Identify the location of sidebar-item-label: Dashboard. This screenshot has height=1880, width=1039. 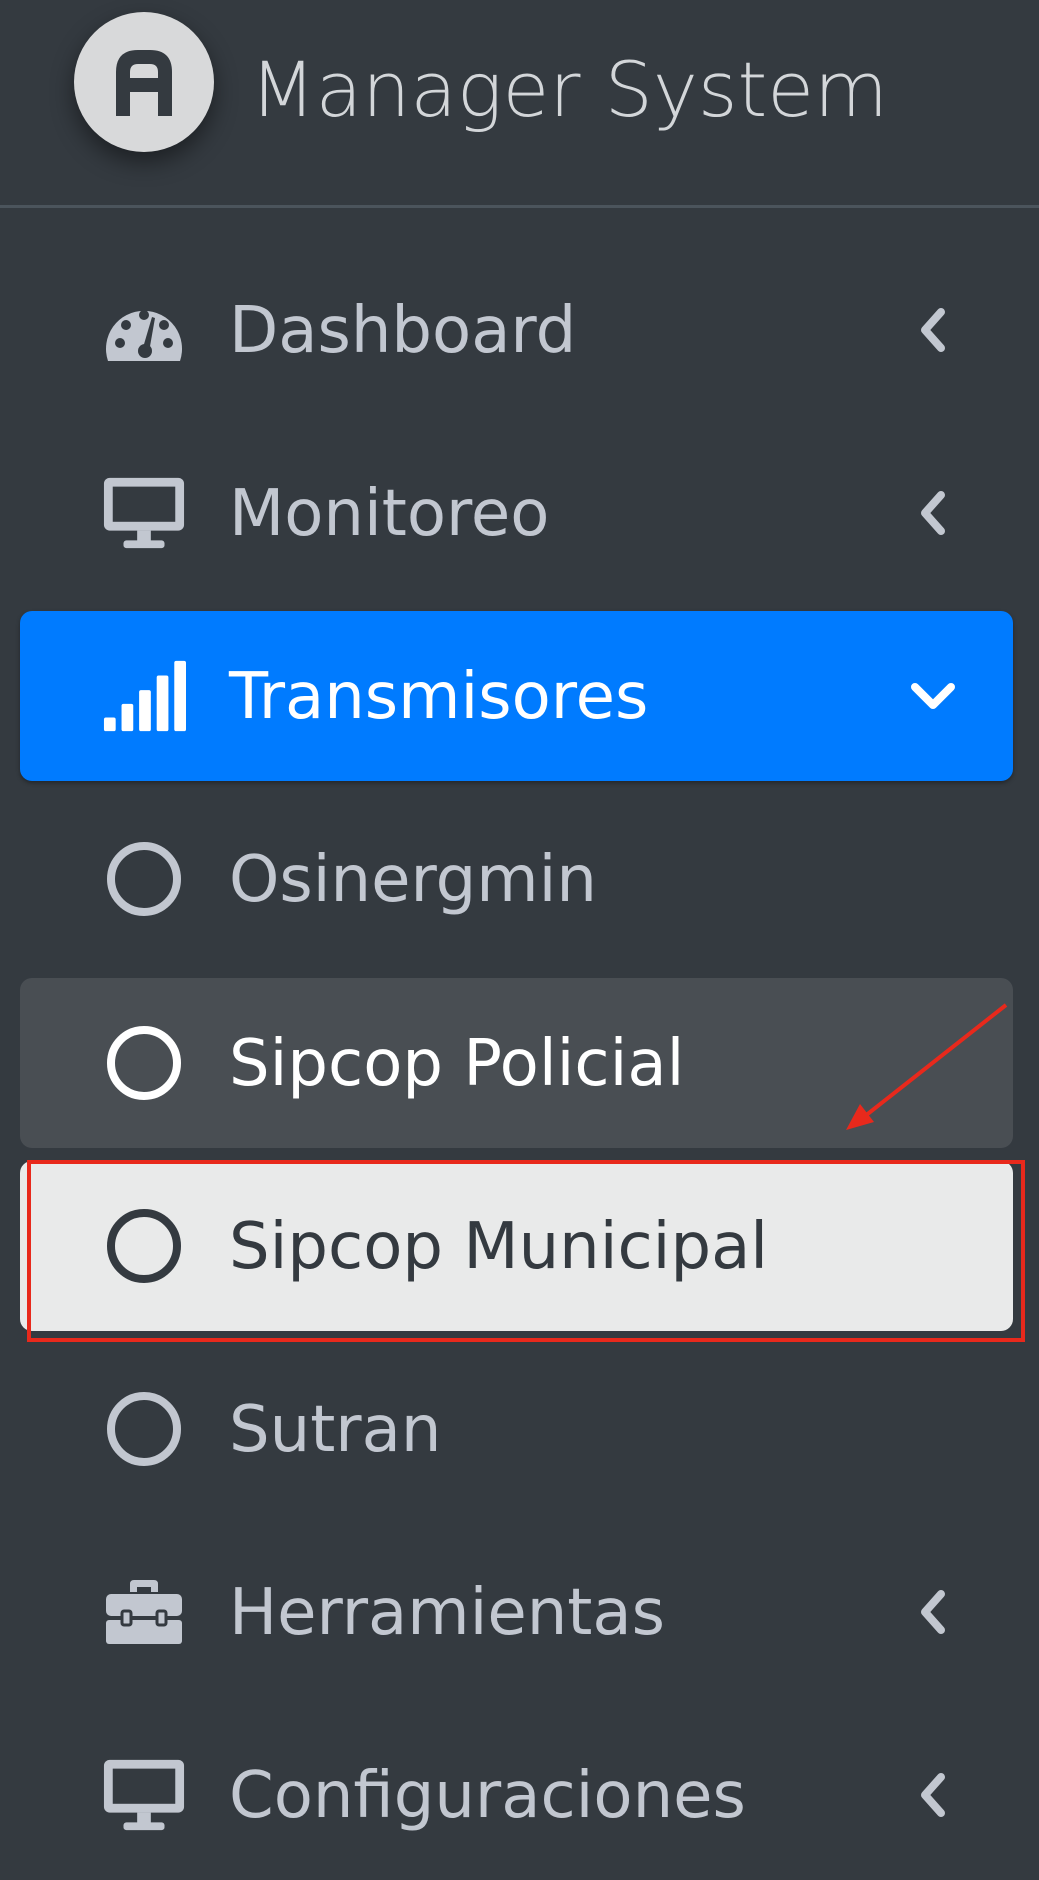
(403, 331).